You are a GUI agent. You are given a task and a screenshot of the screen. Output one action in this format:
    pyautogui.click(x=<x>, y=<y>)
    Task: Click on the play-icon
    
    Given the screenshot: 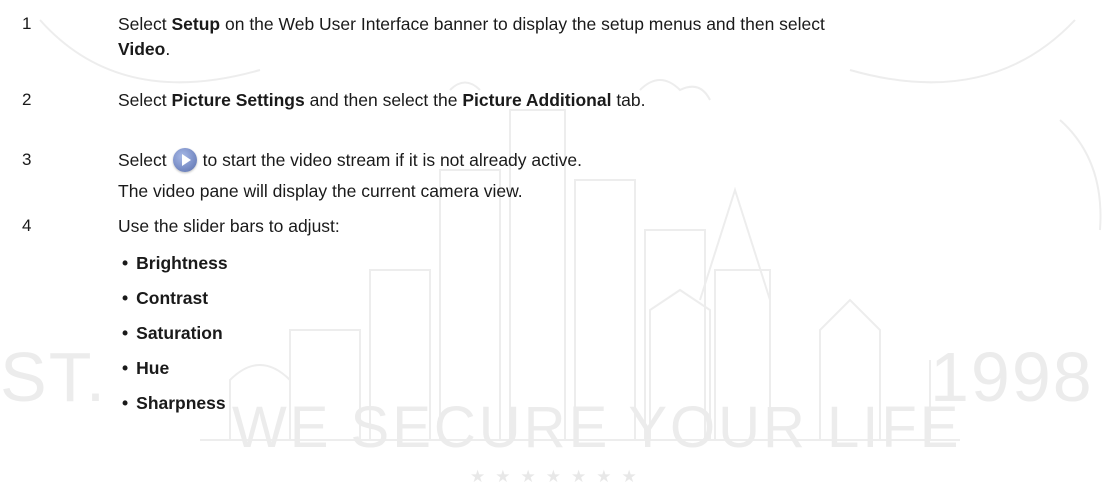 What is the action you would take?
    pyautogui.click(x=184, y=160)
    